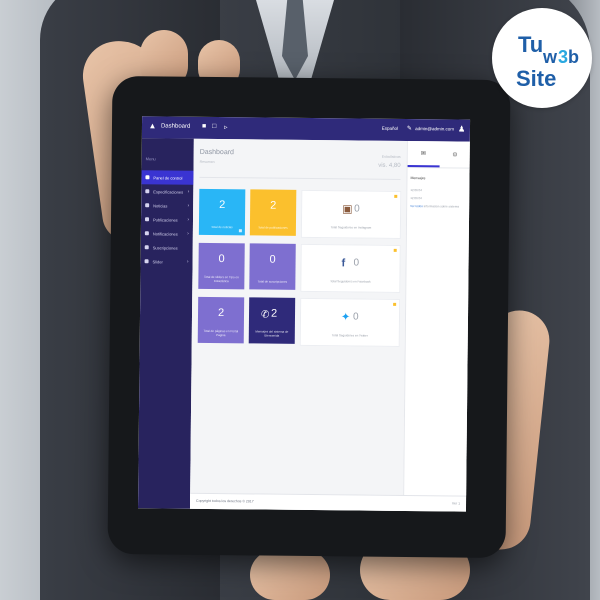 The image size is (600, 600). I want to click on panel-entry: Ver todos Información sobre sistema, so click(438, 206).